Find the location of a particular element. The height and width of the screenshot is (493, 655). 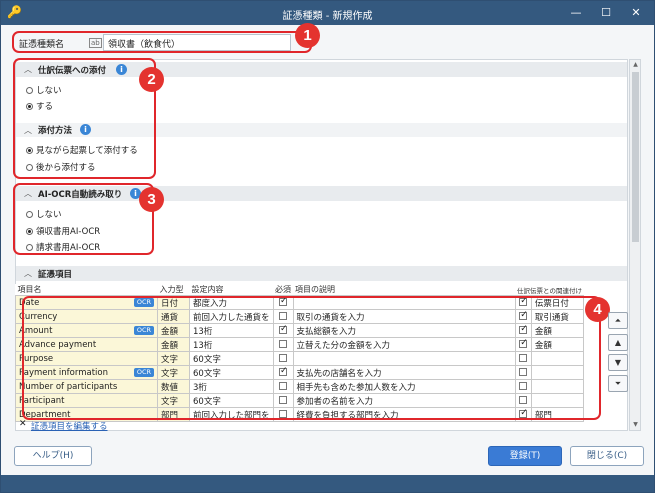

help-button: ヘルプ(H) is located at coordinates (53, 456).